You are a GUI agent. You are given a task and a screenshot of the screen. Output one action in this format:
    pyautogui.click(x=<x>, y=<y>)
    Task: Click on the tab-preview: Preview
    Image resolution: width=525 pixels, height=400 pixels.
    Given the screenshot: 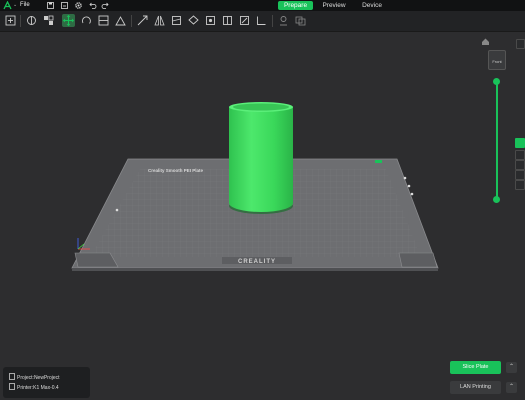 What is the action you would take?
    pyautogui.click(x=334, y=5)
    